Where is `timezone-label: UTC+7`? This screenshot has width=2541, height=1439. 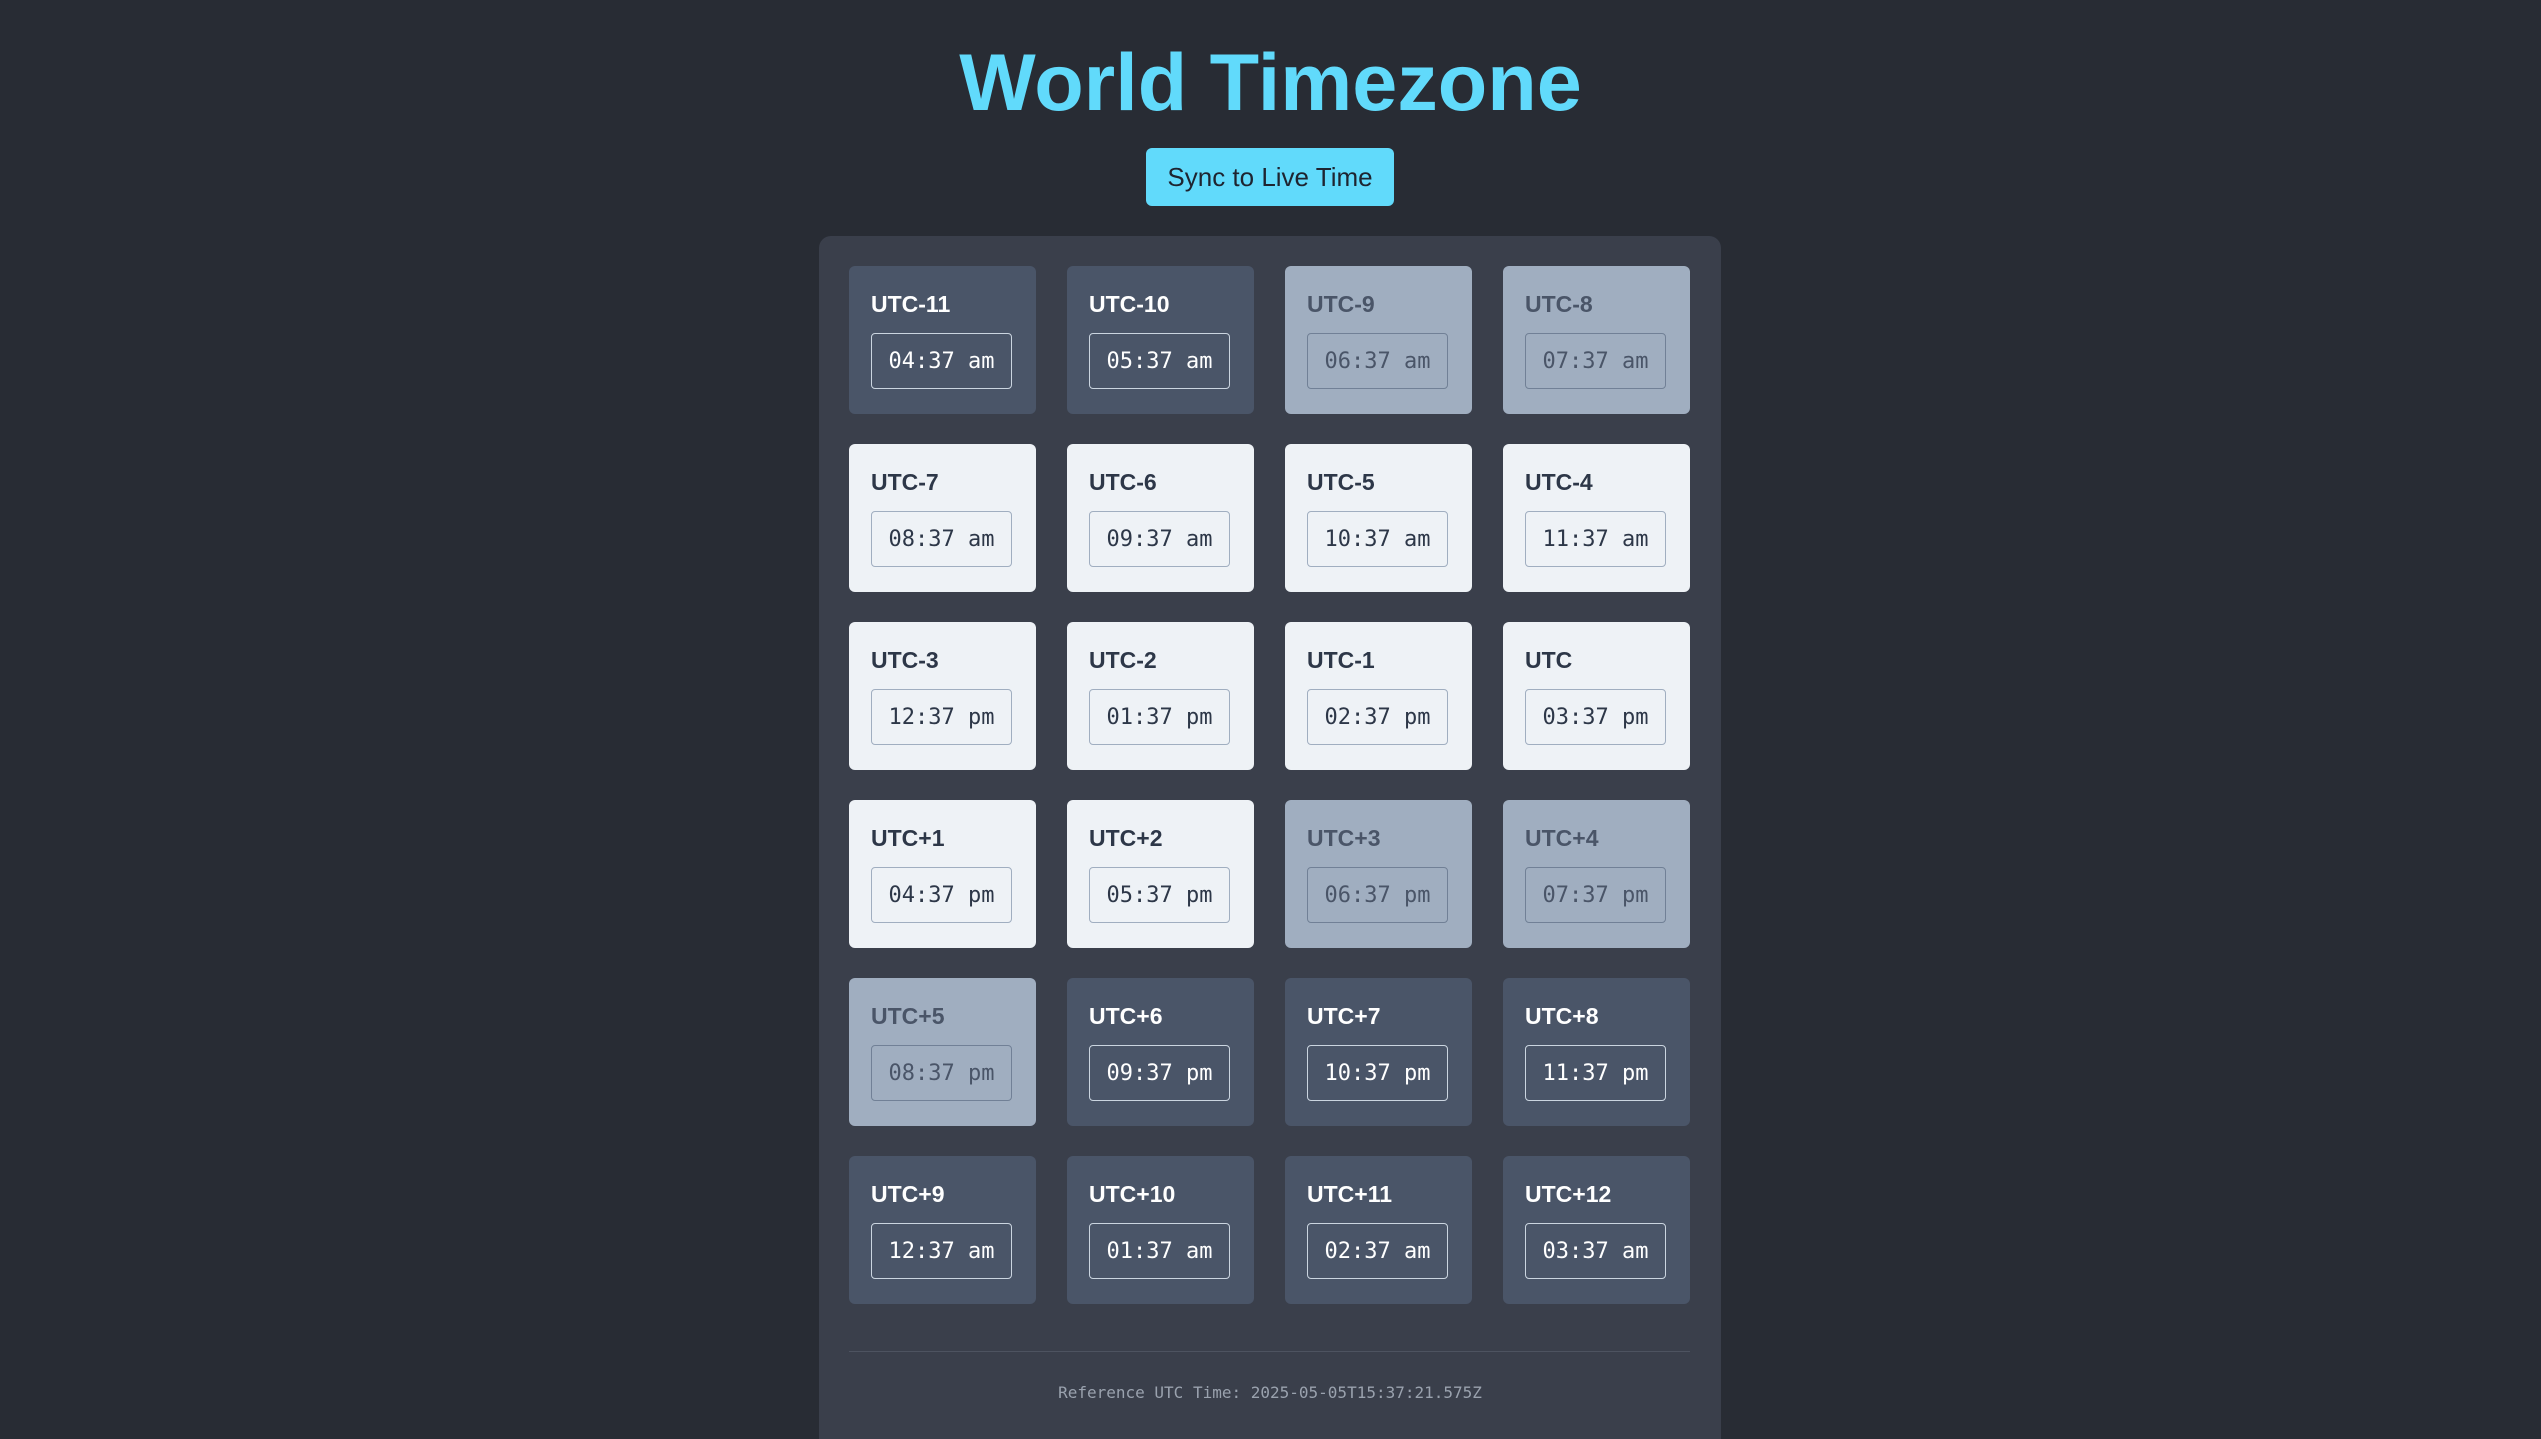 timezone-label: UTC+7 is located at coordinates (1344, 1016).